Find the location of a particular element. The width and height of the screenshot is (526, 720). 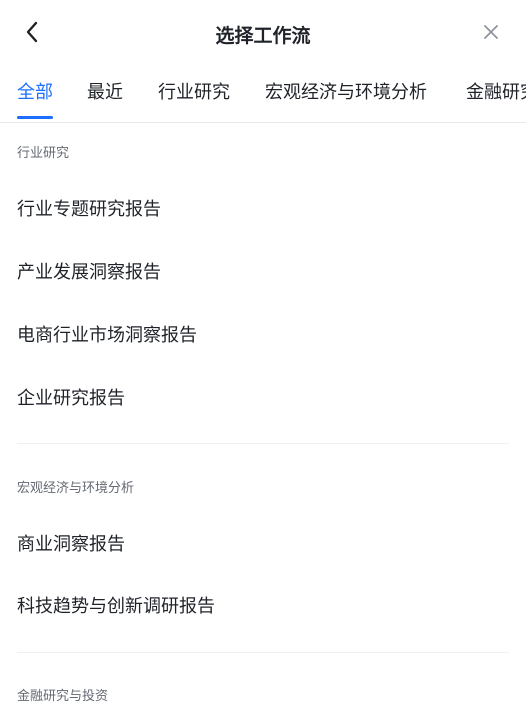

active-tab-indicator is located at coordinates (35, 117).